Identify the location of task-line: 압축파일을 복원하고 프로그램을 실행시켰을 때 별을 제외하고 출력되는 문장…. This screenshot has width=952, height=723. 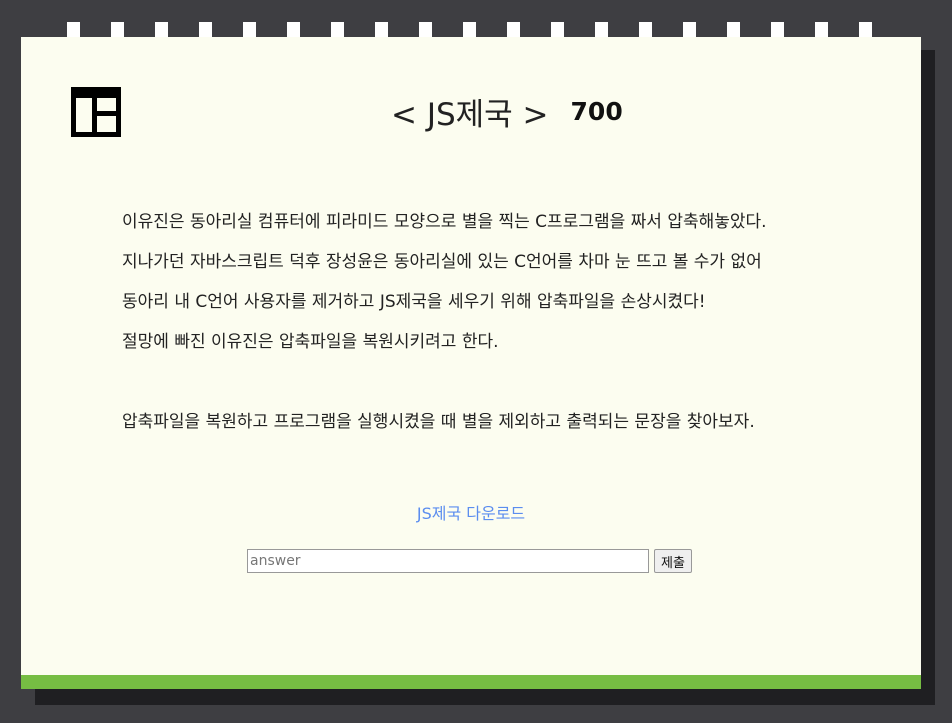
(438, 422).